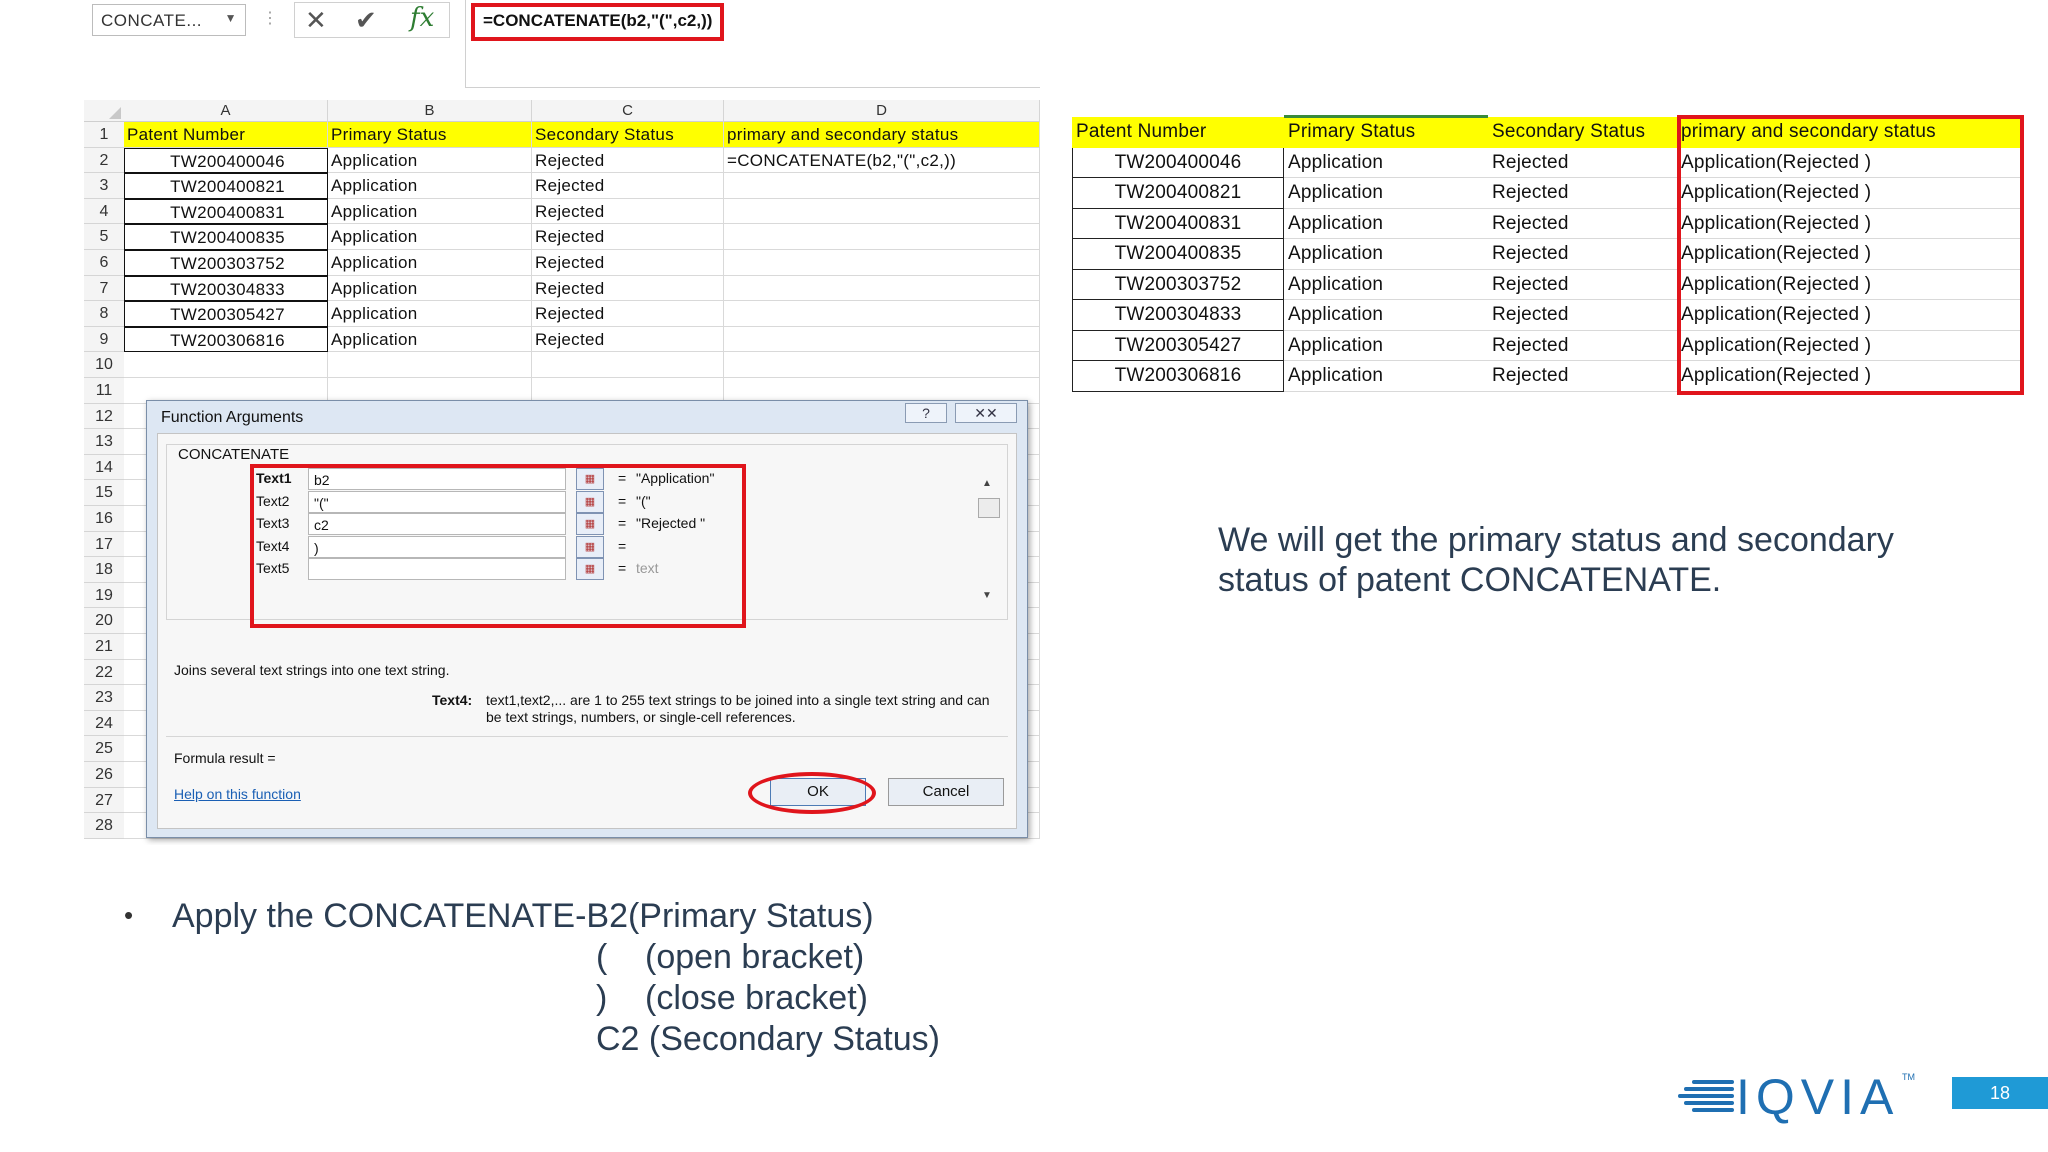 Image resolution: width=2048 pixels, height=1152 pixels. Describe the element at coordinates (104, 288) in the screenshot. I see `row-number: 7` at that location.